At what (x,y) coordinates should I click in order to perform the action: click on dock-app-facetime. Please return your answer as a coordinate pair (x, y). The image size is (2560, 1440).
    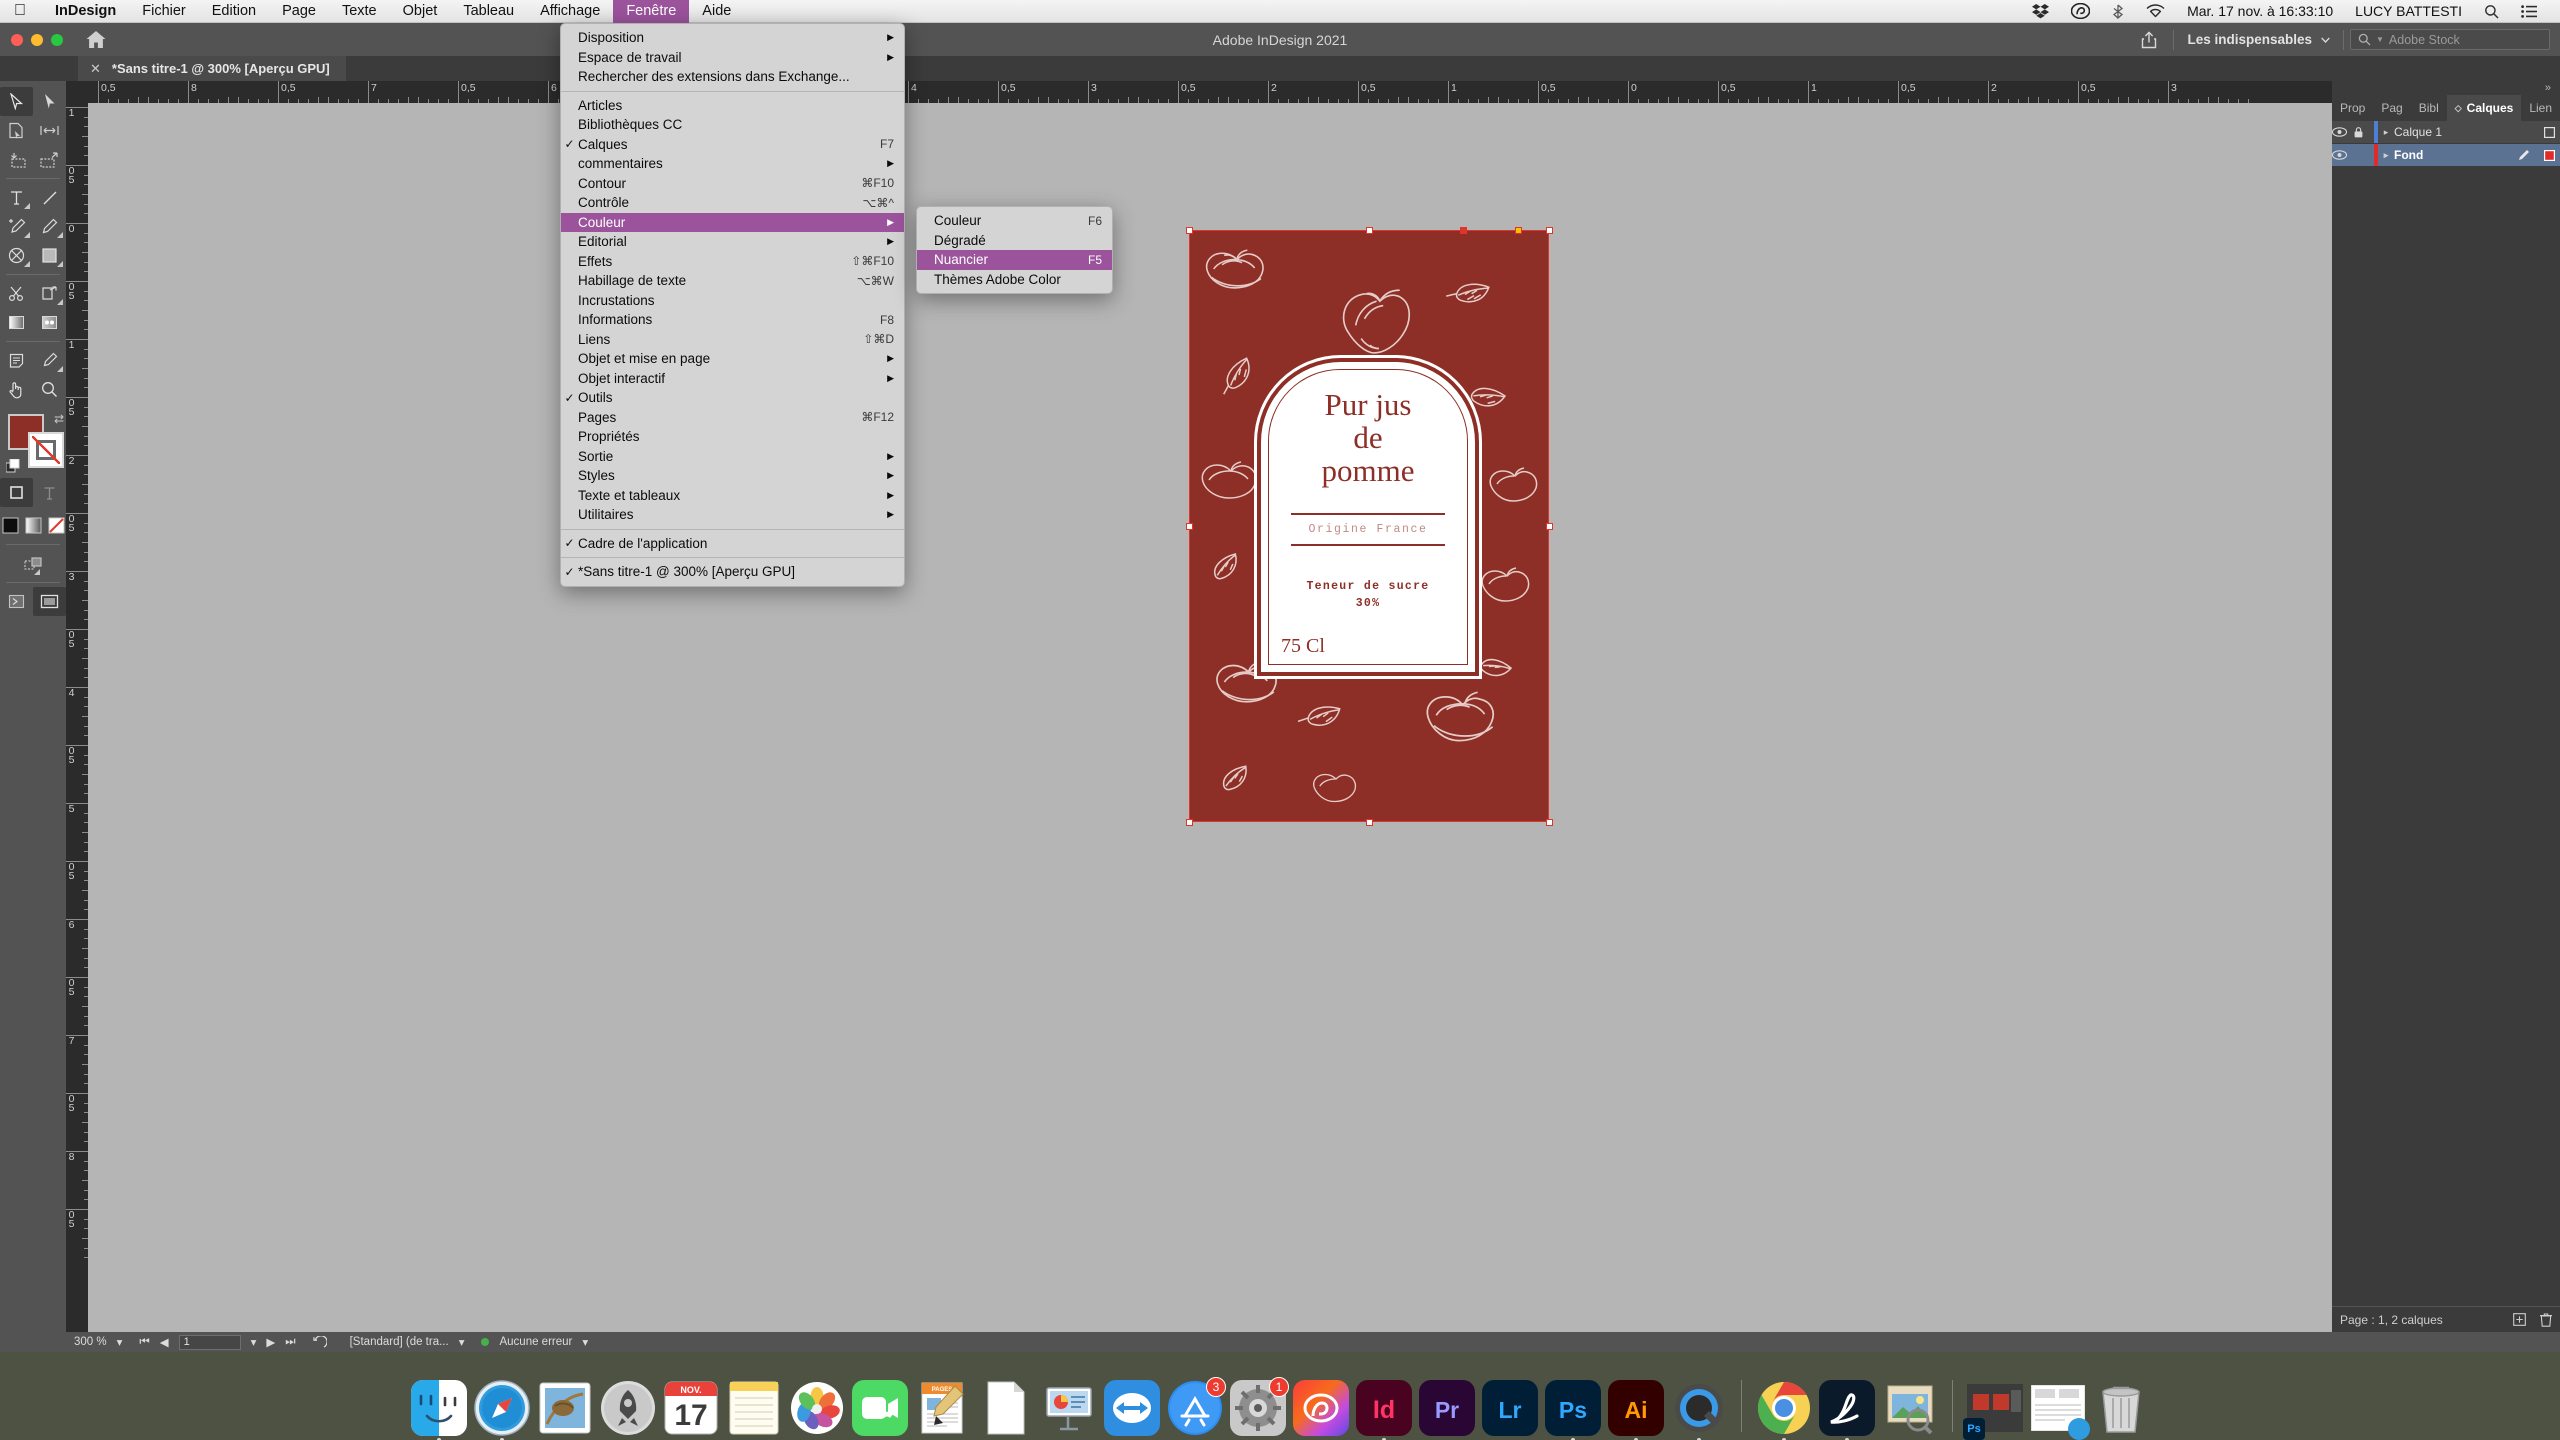
    Looking at the image, I should click on (880, 1408).